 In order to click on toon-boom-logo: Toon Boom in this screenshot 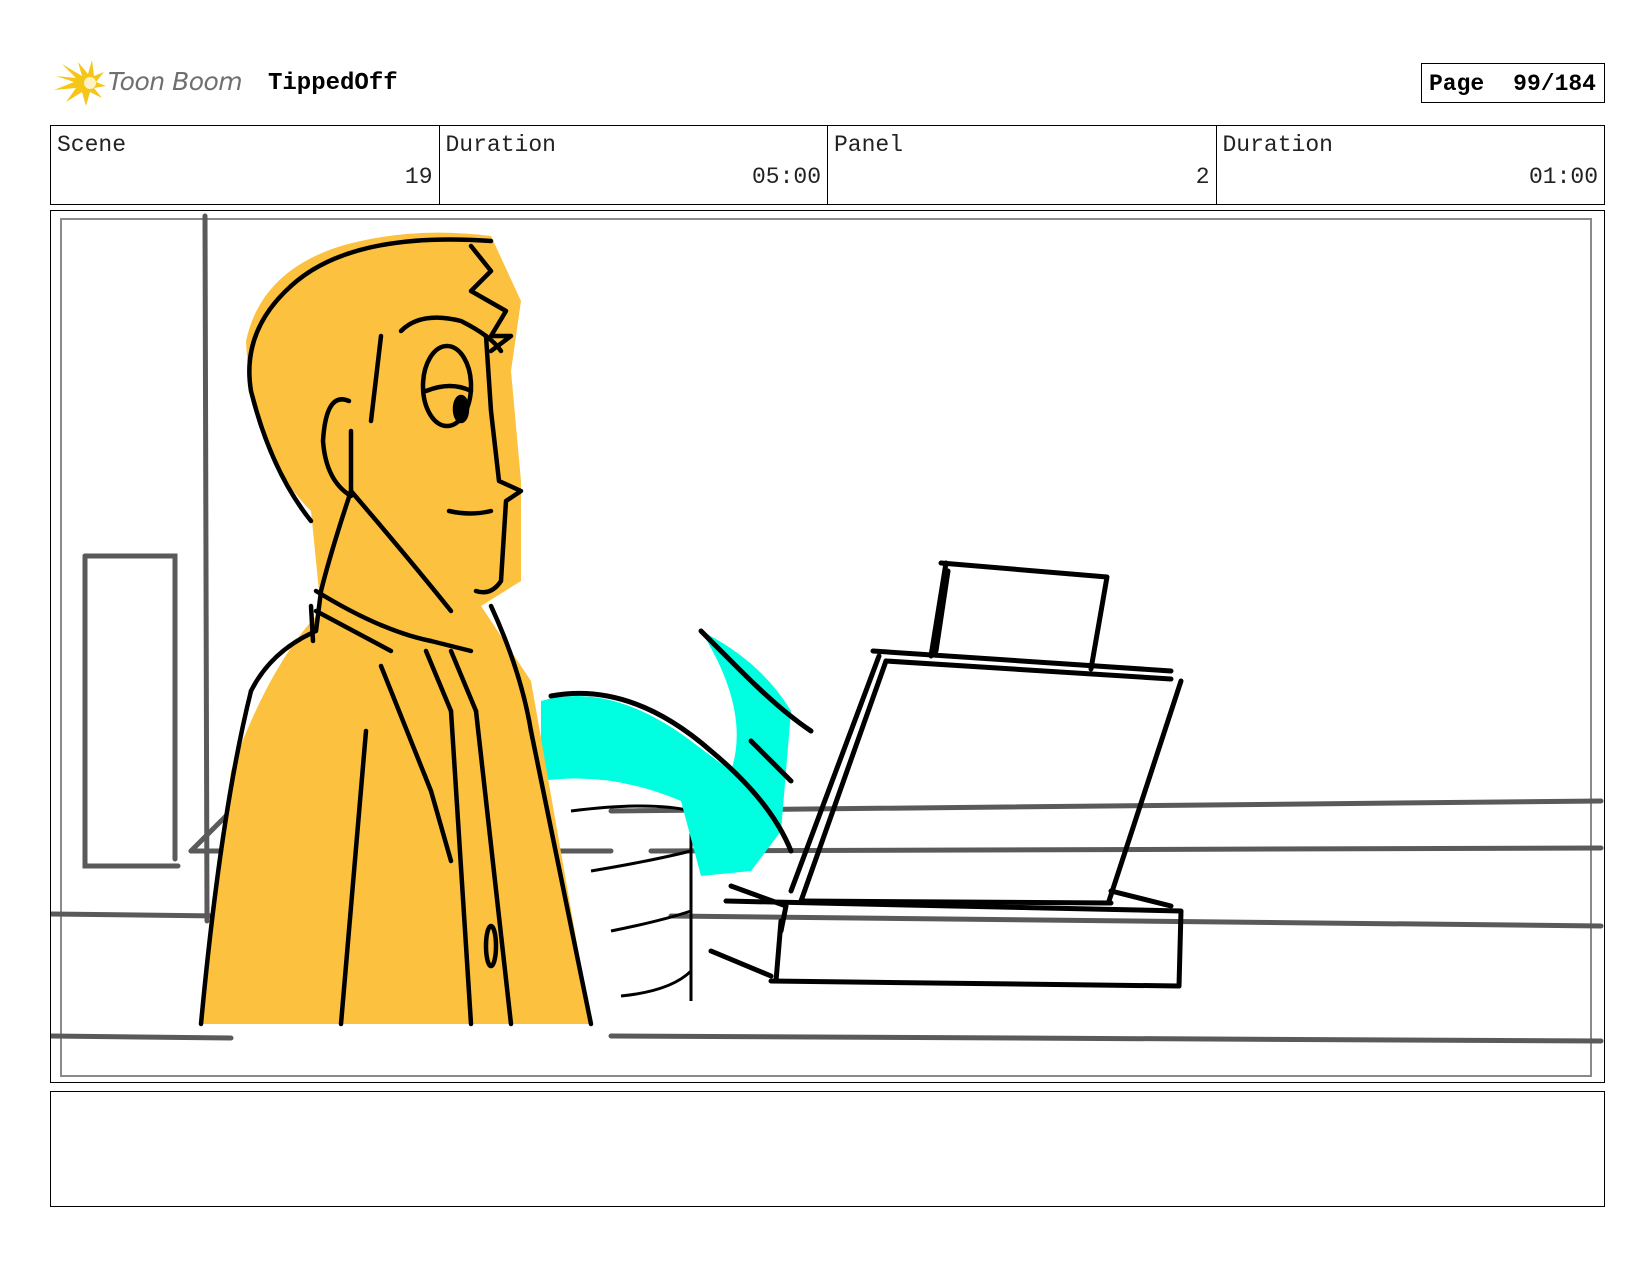, I will do `click(152, 83)`.